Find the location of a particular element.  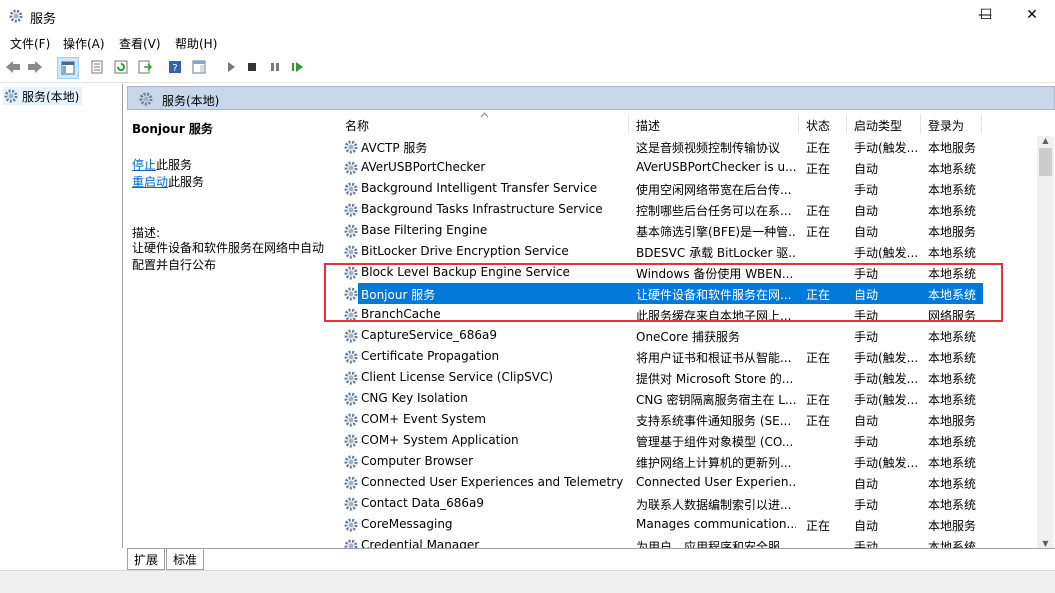

resume-icon is located at coordinates (298, 67).